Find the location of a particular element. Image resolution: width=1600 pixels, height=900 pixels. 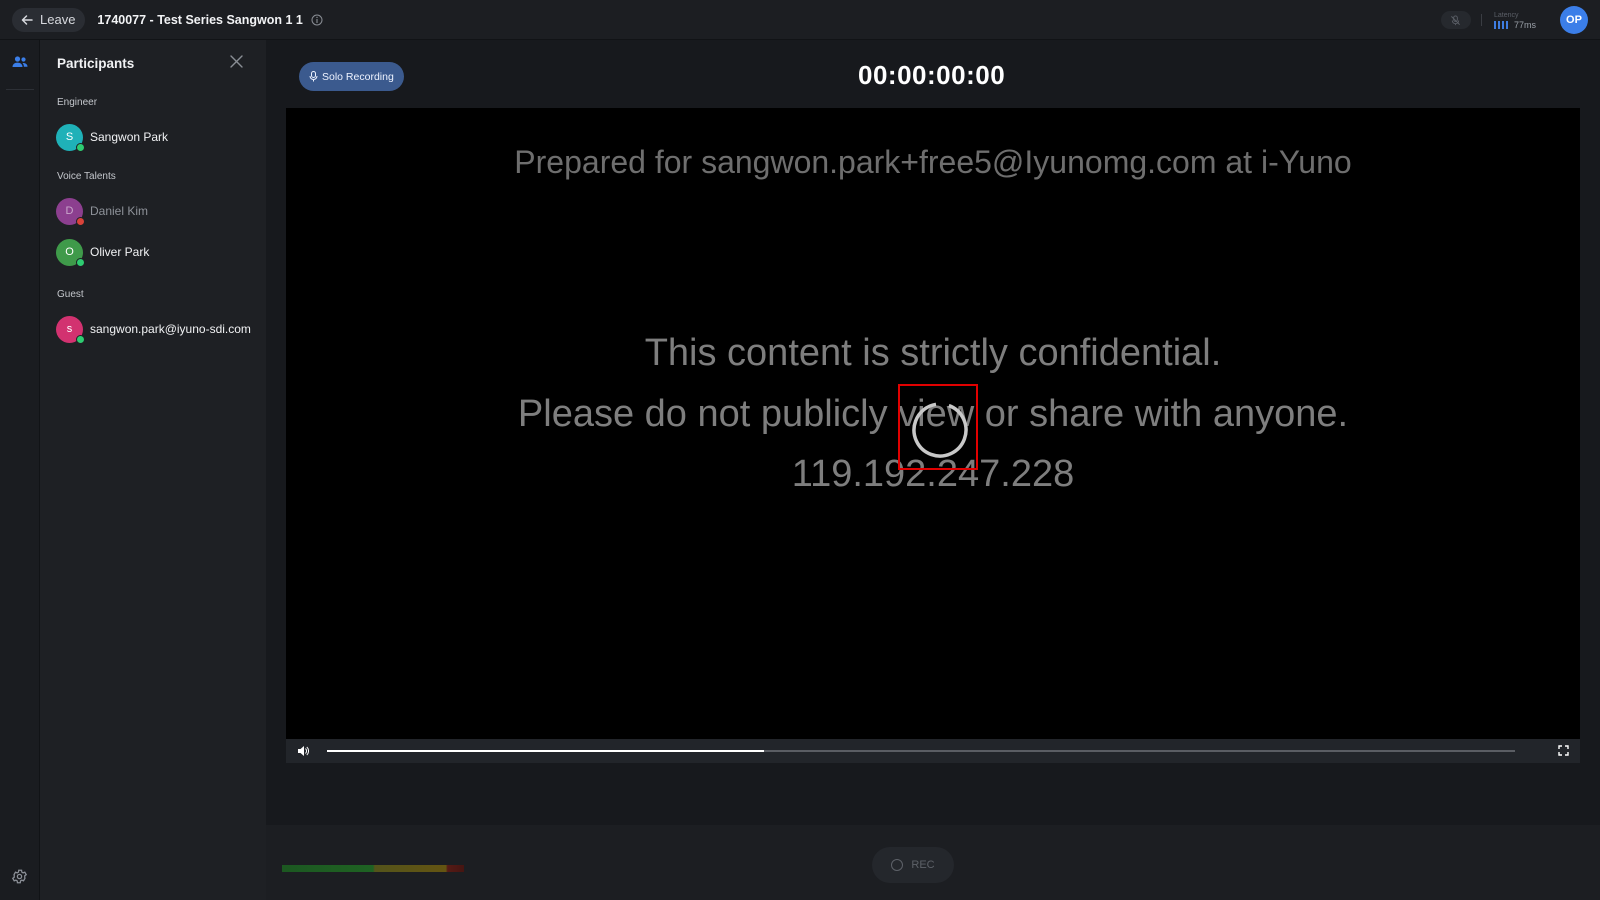

solo-recording-button: Solo Recording is located at coordinates (351, 76).